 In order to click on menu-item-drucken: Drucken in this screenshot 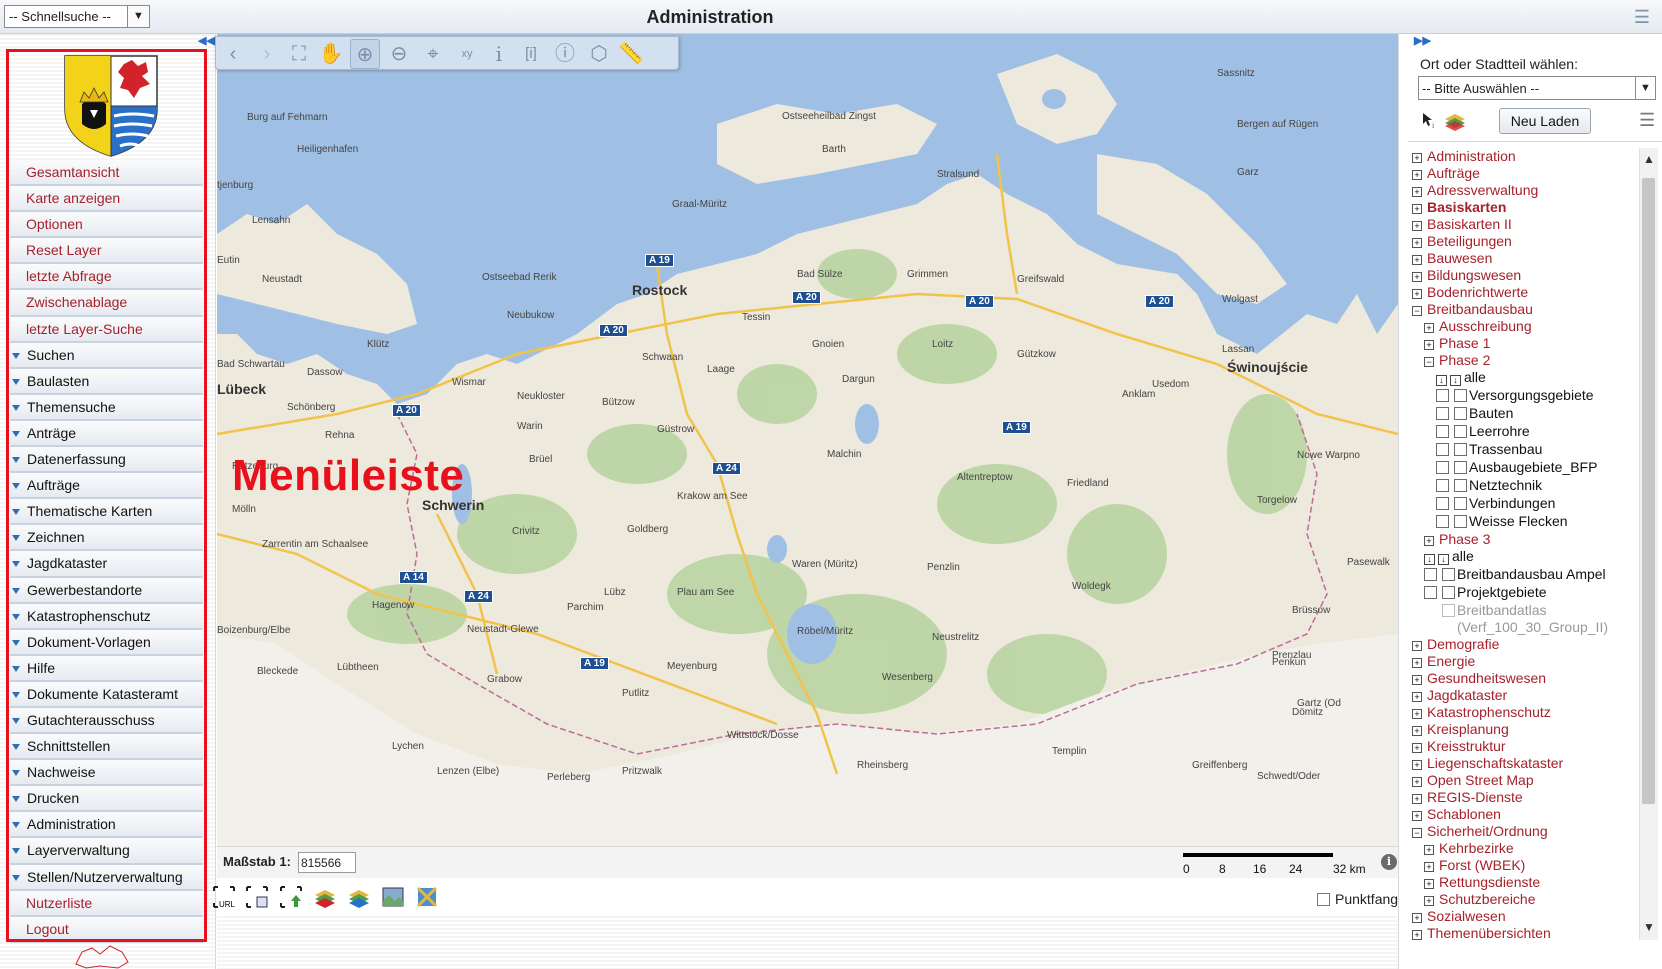, I will do `click(106, 799)`.